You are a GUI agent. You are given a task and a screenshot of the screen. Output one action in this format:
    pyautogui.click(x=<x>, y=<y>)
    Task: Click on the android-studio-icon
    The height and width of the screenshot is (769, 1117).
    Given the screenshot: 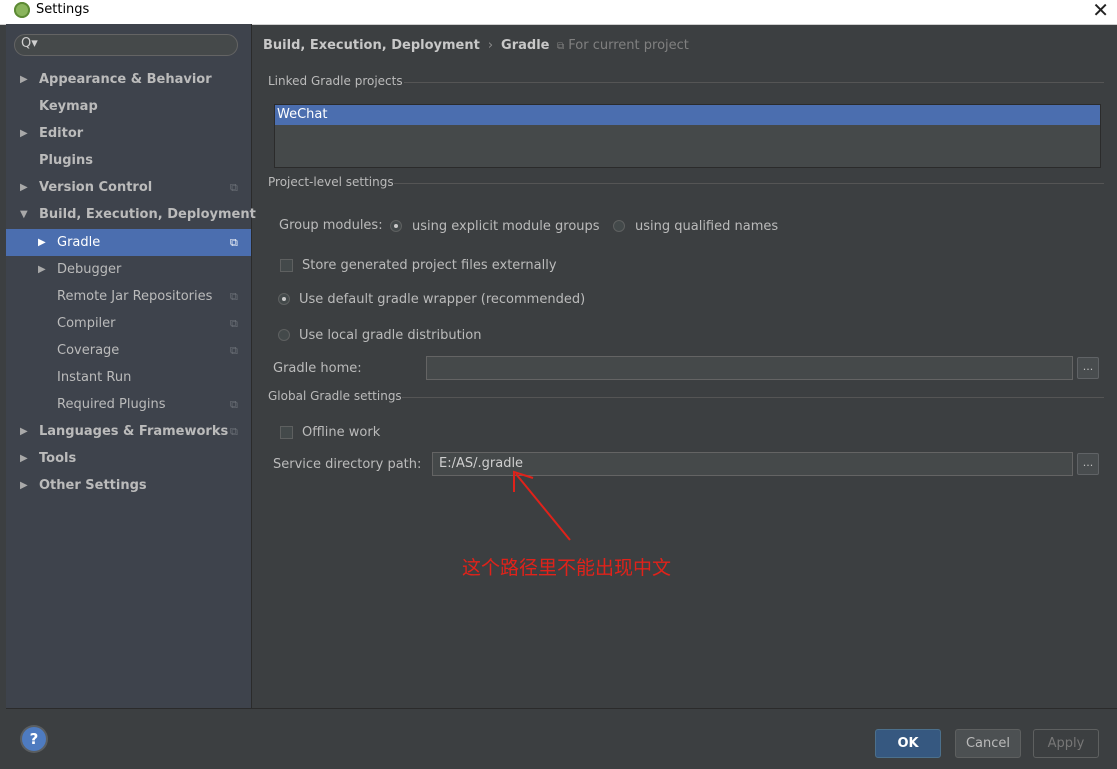 What is the action you would take?
    pyautogui.click(x=22, y=10)
    